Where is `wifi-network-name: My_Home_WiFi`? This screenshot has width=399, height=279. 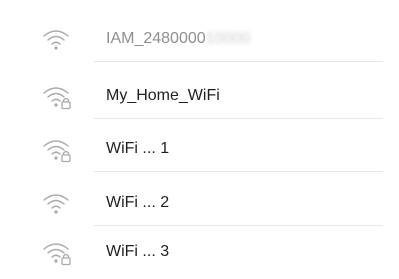
wifi-network-name: My_Home_WiFi is located at coordinates (163, 95).